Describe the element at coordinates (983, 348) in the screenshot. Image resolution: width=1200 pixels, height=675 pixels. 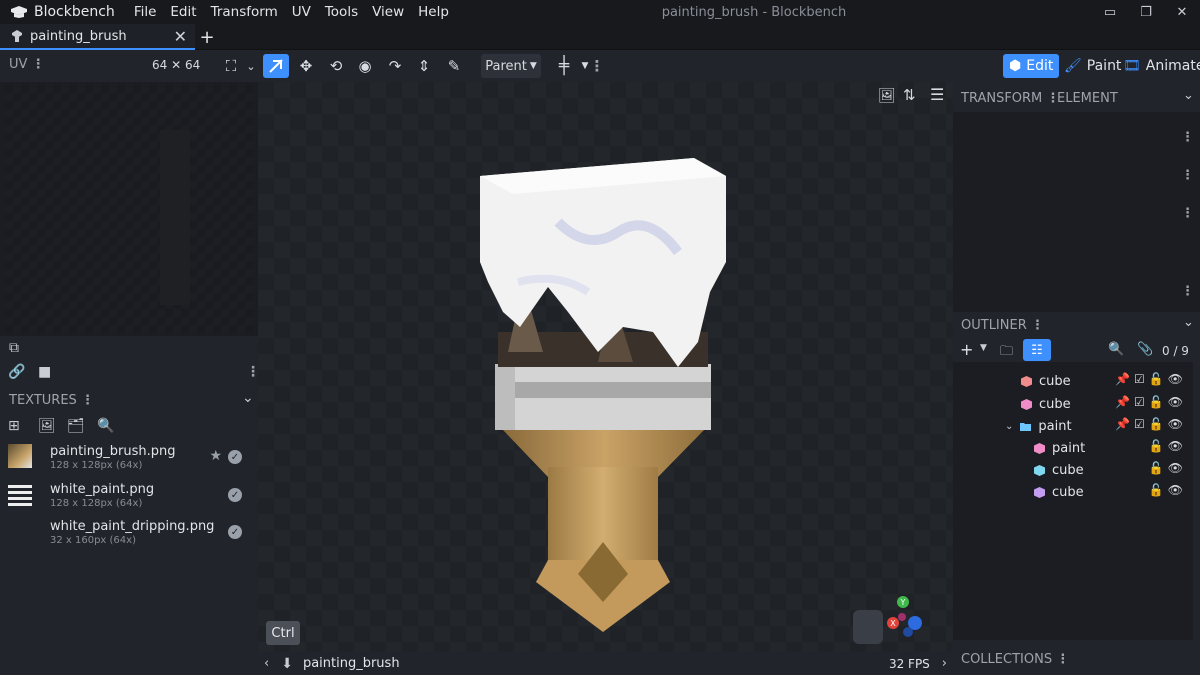
I see `dropdown-arrow-icon: ▼` at that location.